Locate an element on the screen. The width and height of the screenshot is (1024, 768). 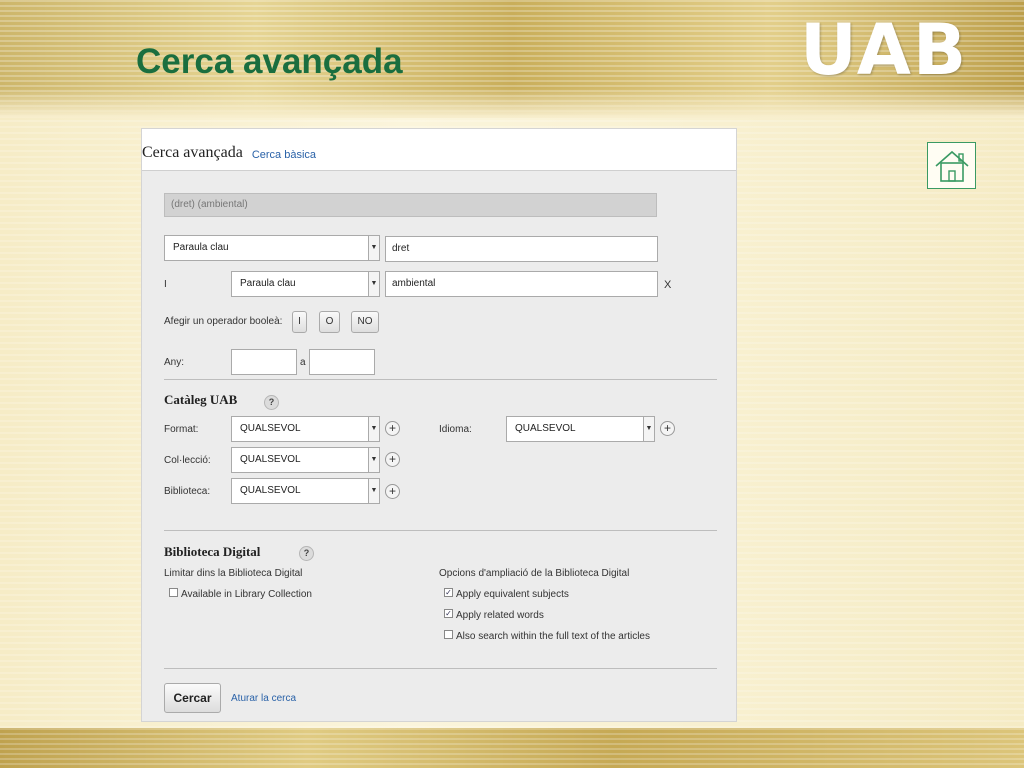
uab-logo: UAB is located at coordinates (884, 50).